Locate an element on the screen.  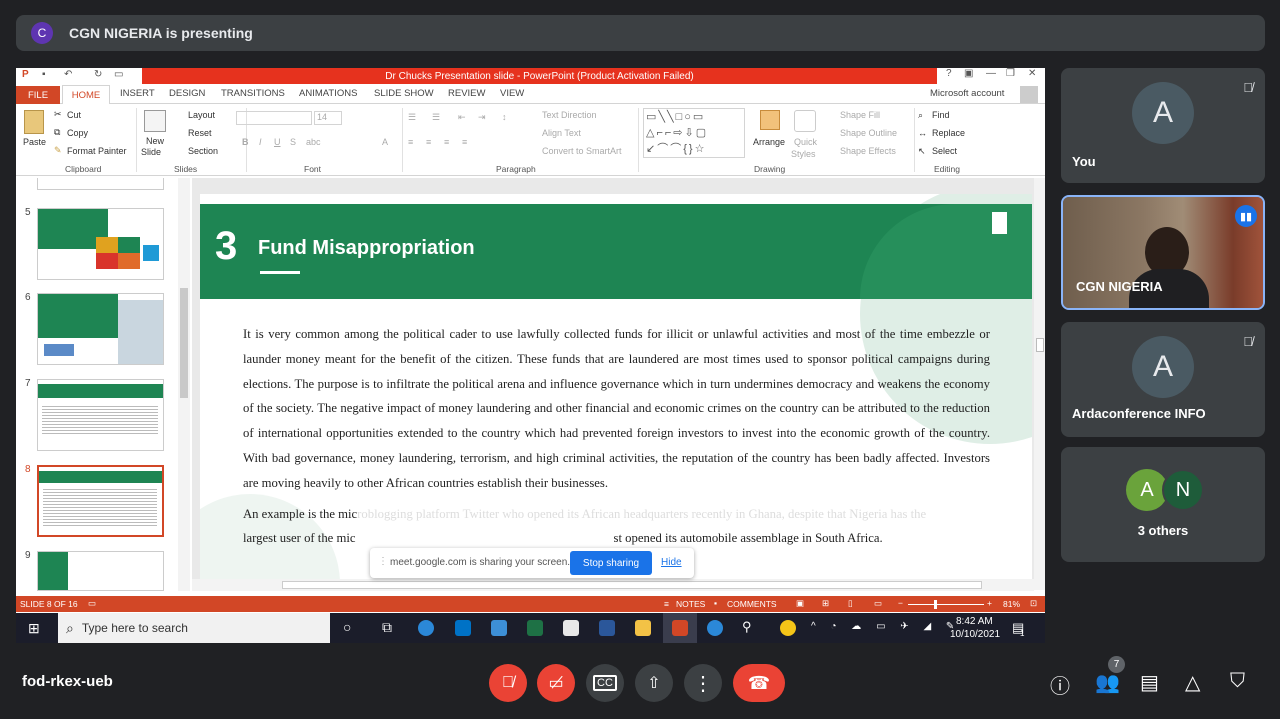
participant-tile-others: A N 3 others is located at coordinates (1163, 504).